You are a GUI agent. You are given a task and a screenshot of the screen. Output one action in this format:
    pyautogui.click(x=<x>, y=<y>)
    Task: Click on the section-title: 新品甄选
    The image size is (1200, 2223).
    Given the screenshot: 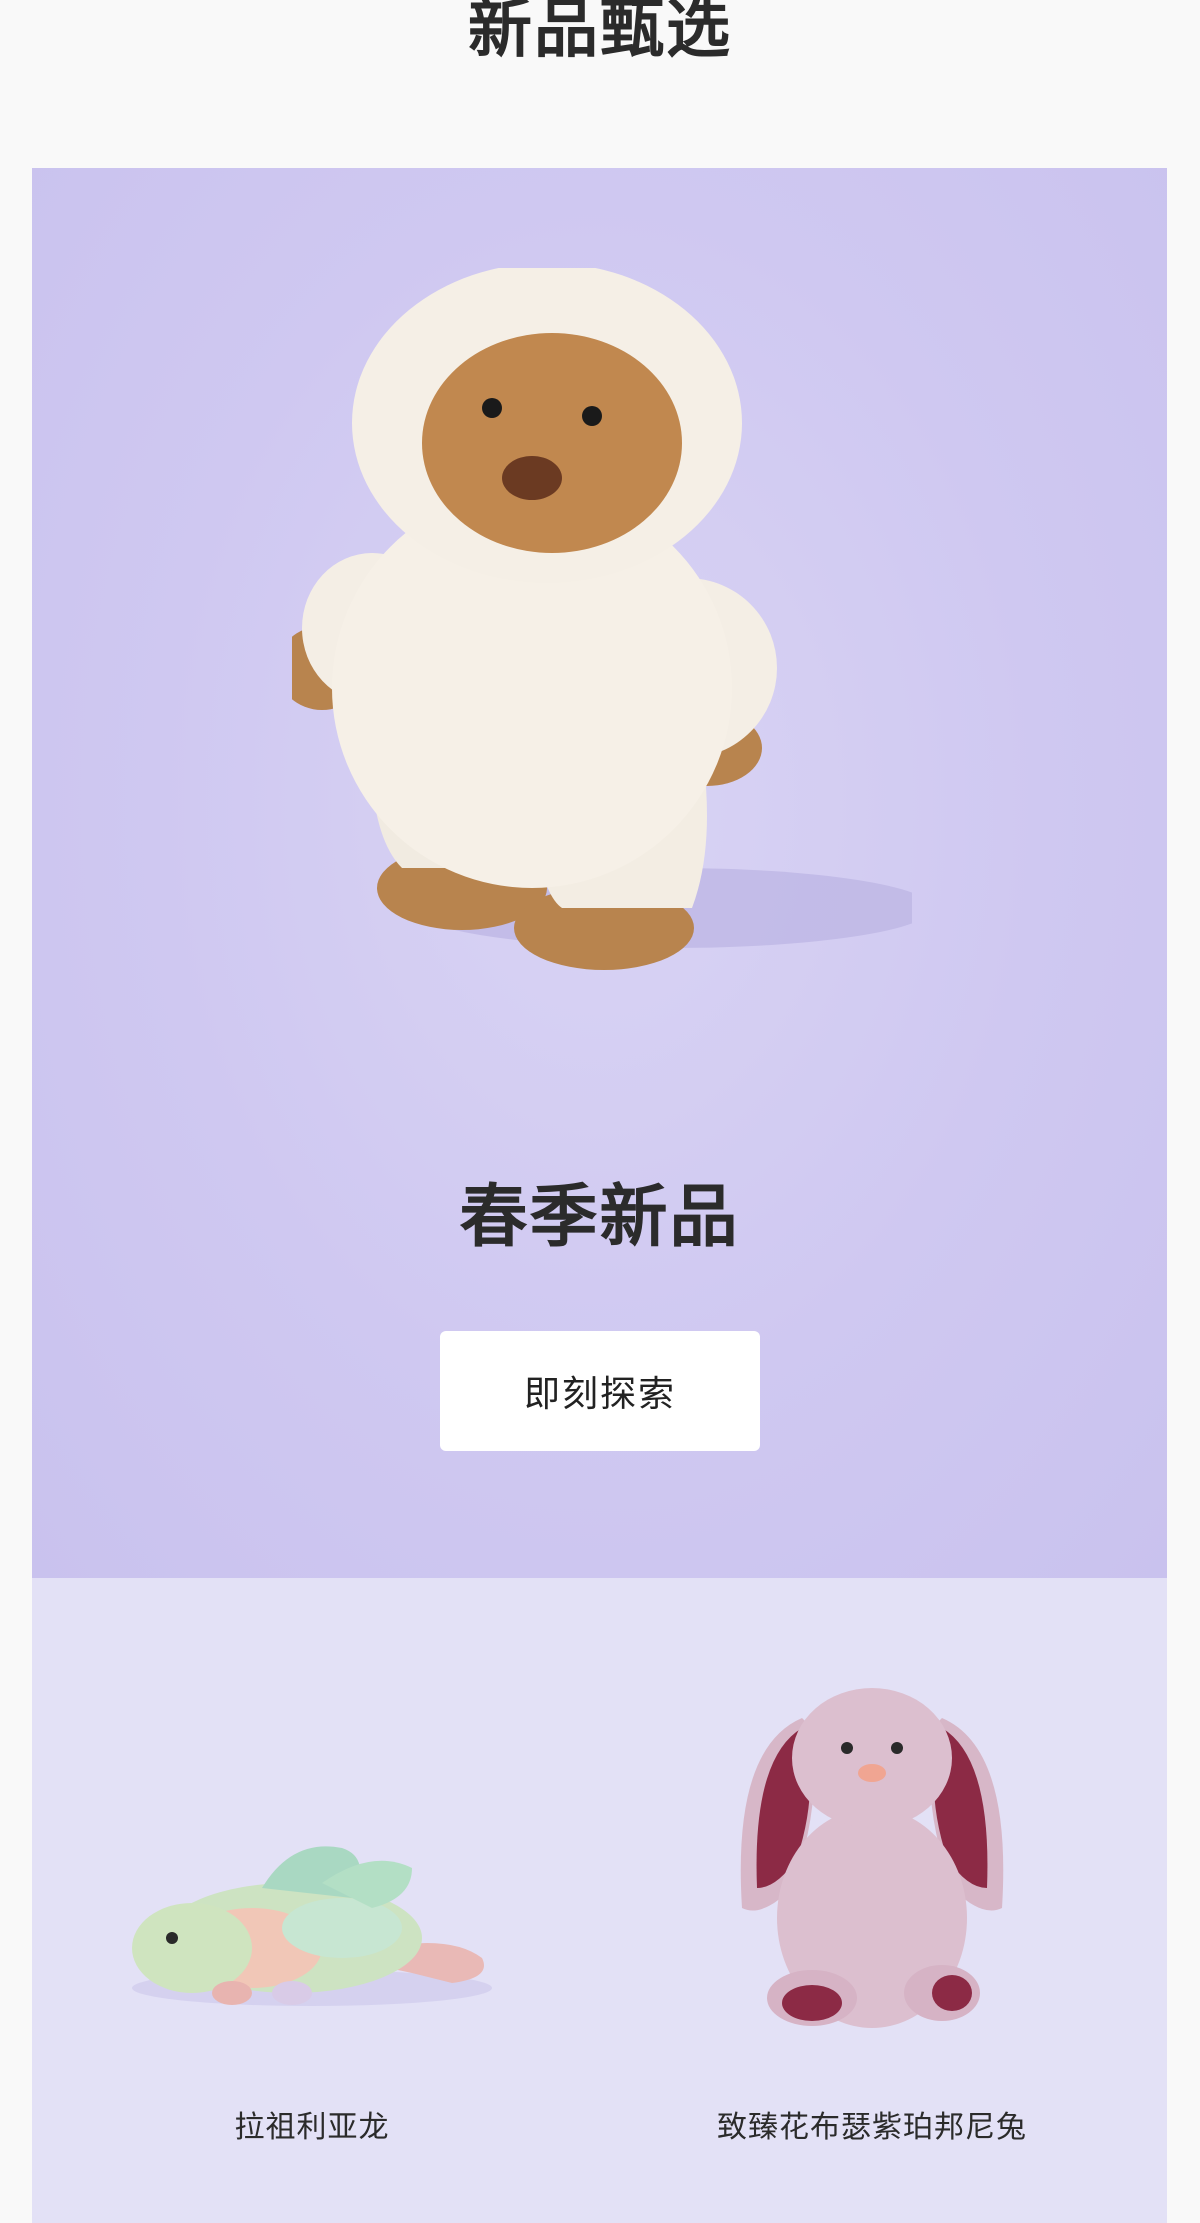 What is the action you would take?
    pyautogui.click(x=600, y=33)
    